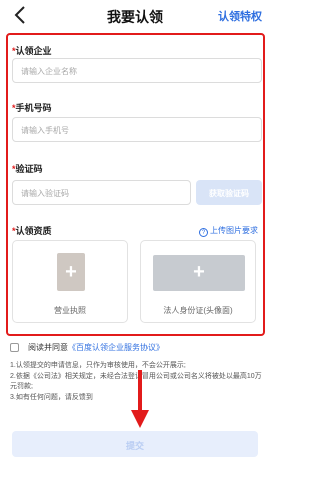 This screenshot has height=482, width=320. What do you see at coordinates (45, 130) in the screenshot?
I see `phone-placeholder: 请输入手机号` at bounding box center [45, 130].